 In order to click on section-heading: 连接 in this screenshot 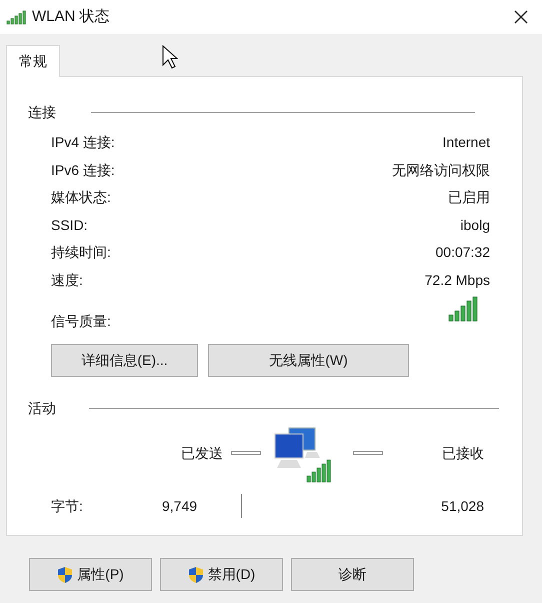, I will do `click(42, 112)`.